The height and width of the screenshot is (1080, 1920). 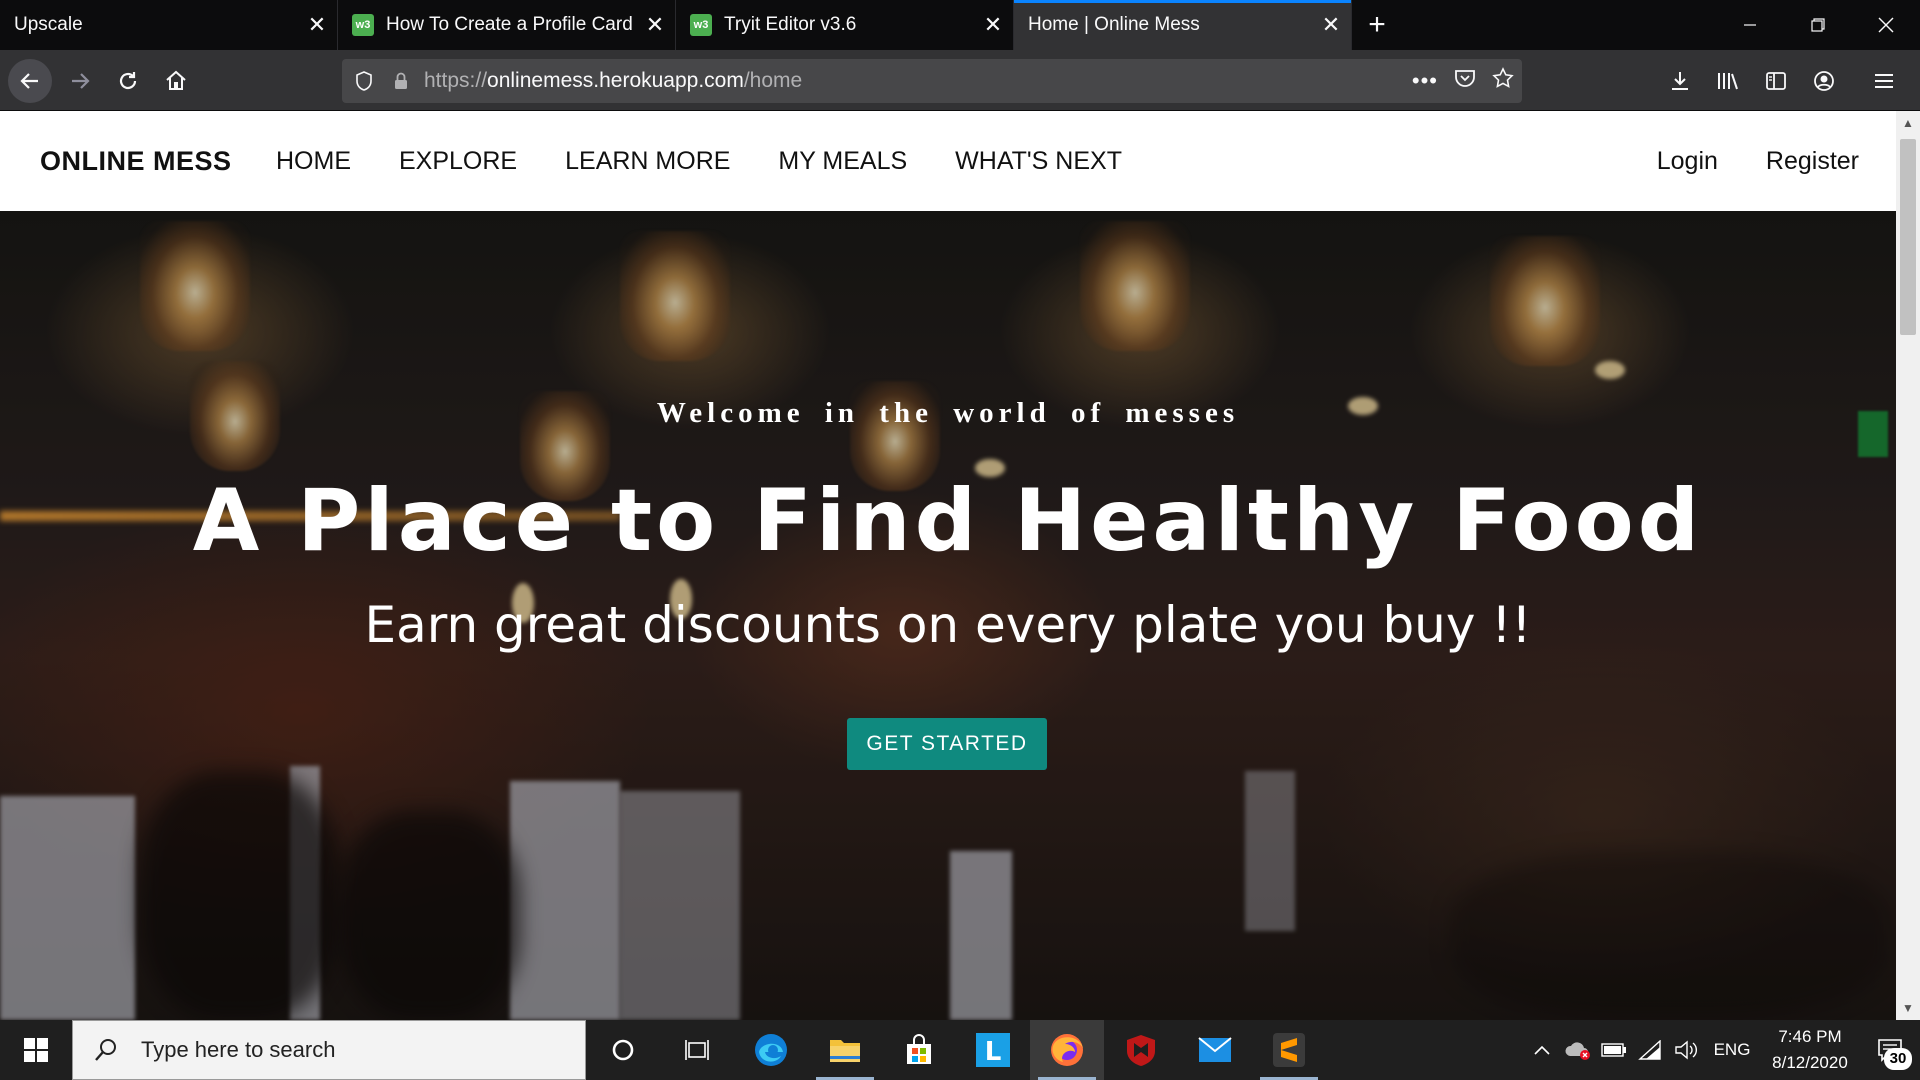 I want to click on nav-home: HOME, so click(x=313, y=161).